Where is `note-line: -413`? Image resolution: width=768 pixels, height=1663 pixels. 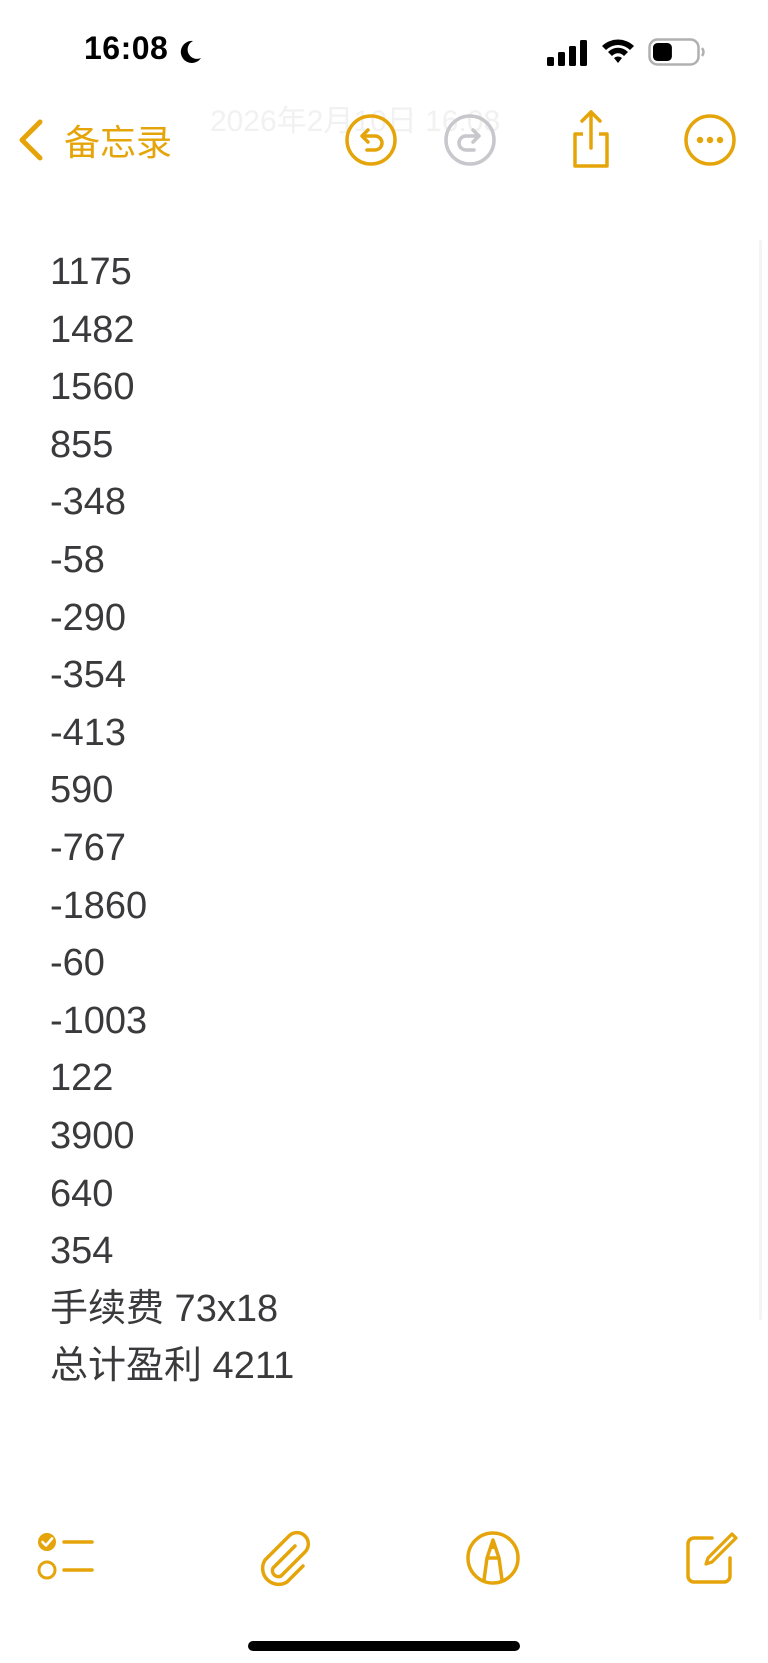 note-line: -413 is located at coordinates (88, 732).